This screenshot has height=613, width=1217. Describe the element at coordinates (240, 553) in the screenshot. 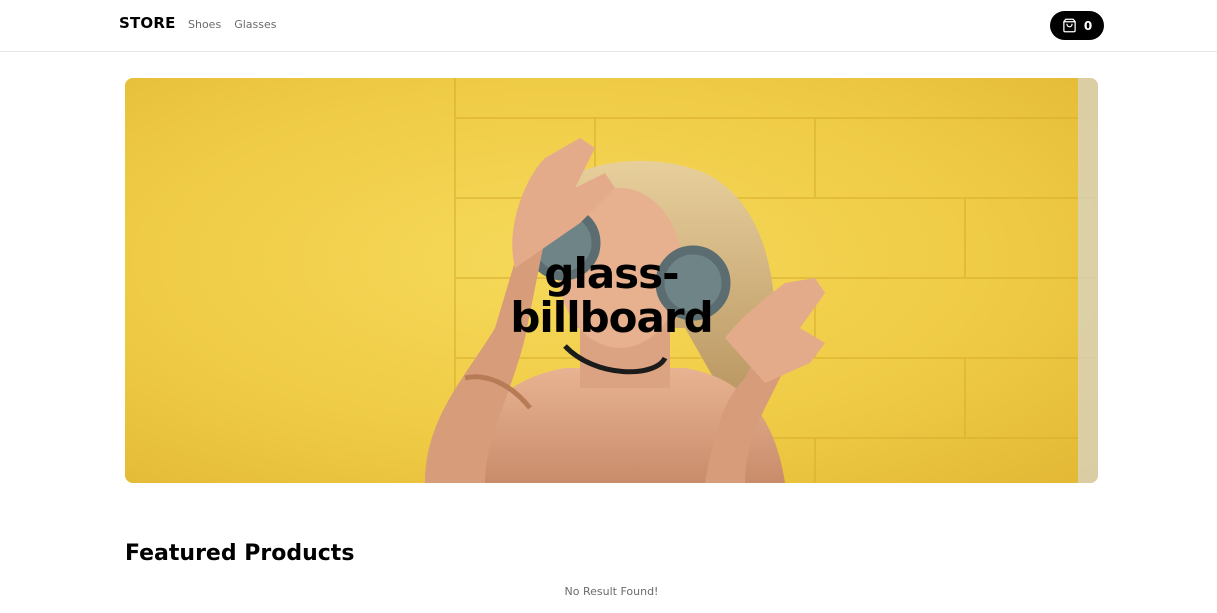

I see `featured-products-heading: Featured Products` at that location.